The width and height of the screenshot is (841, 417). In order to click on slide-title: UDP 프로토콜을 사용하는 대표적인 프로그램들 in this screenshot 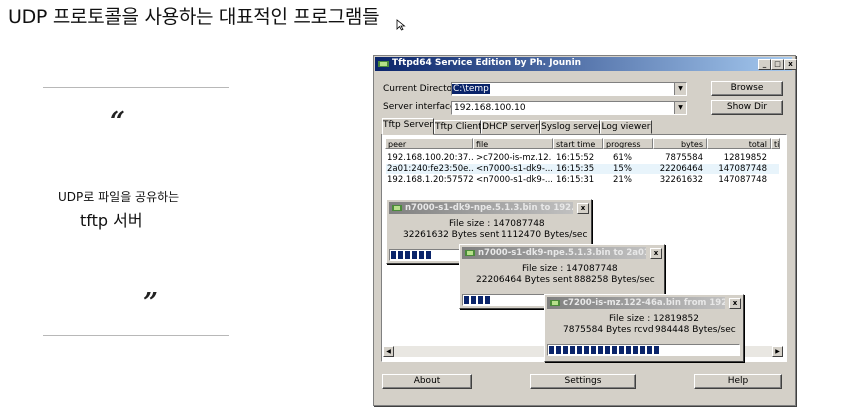, I will do `click(194, 17)`.